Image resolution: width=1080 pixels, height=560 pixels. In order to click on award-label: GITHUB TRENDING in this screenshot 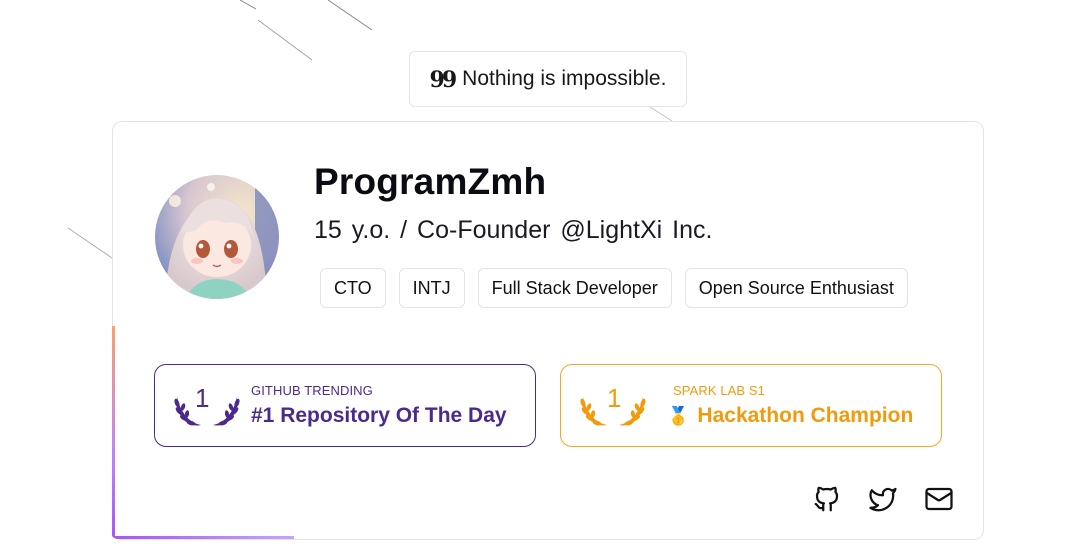, I will do `click(312, 390)`.